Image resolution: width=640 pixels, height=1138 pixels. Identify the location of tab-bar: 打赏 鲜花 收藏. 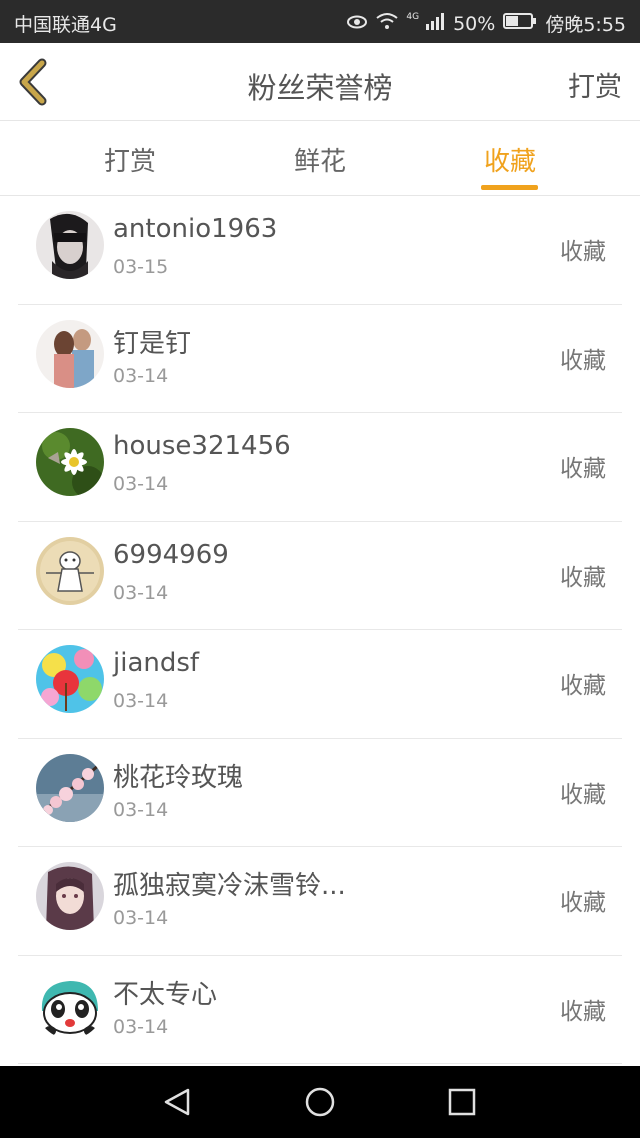
(320, 158).